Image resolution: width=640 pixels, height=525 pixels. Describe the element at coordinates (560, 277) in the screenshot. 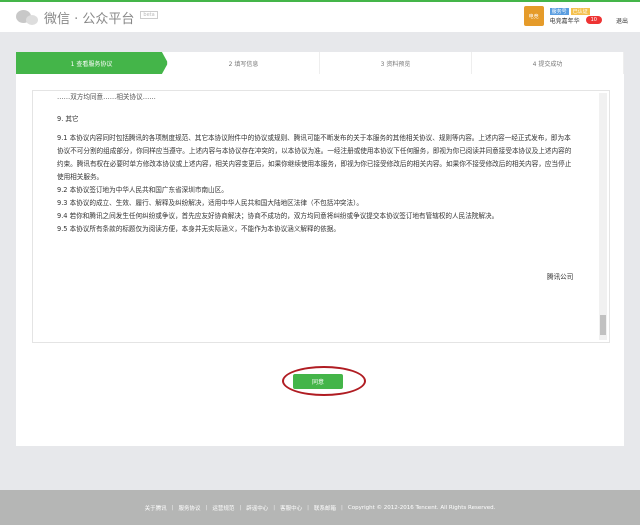

I see `signature: 腾讯公司` at that location.